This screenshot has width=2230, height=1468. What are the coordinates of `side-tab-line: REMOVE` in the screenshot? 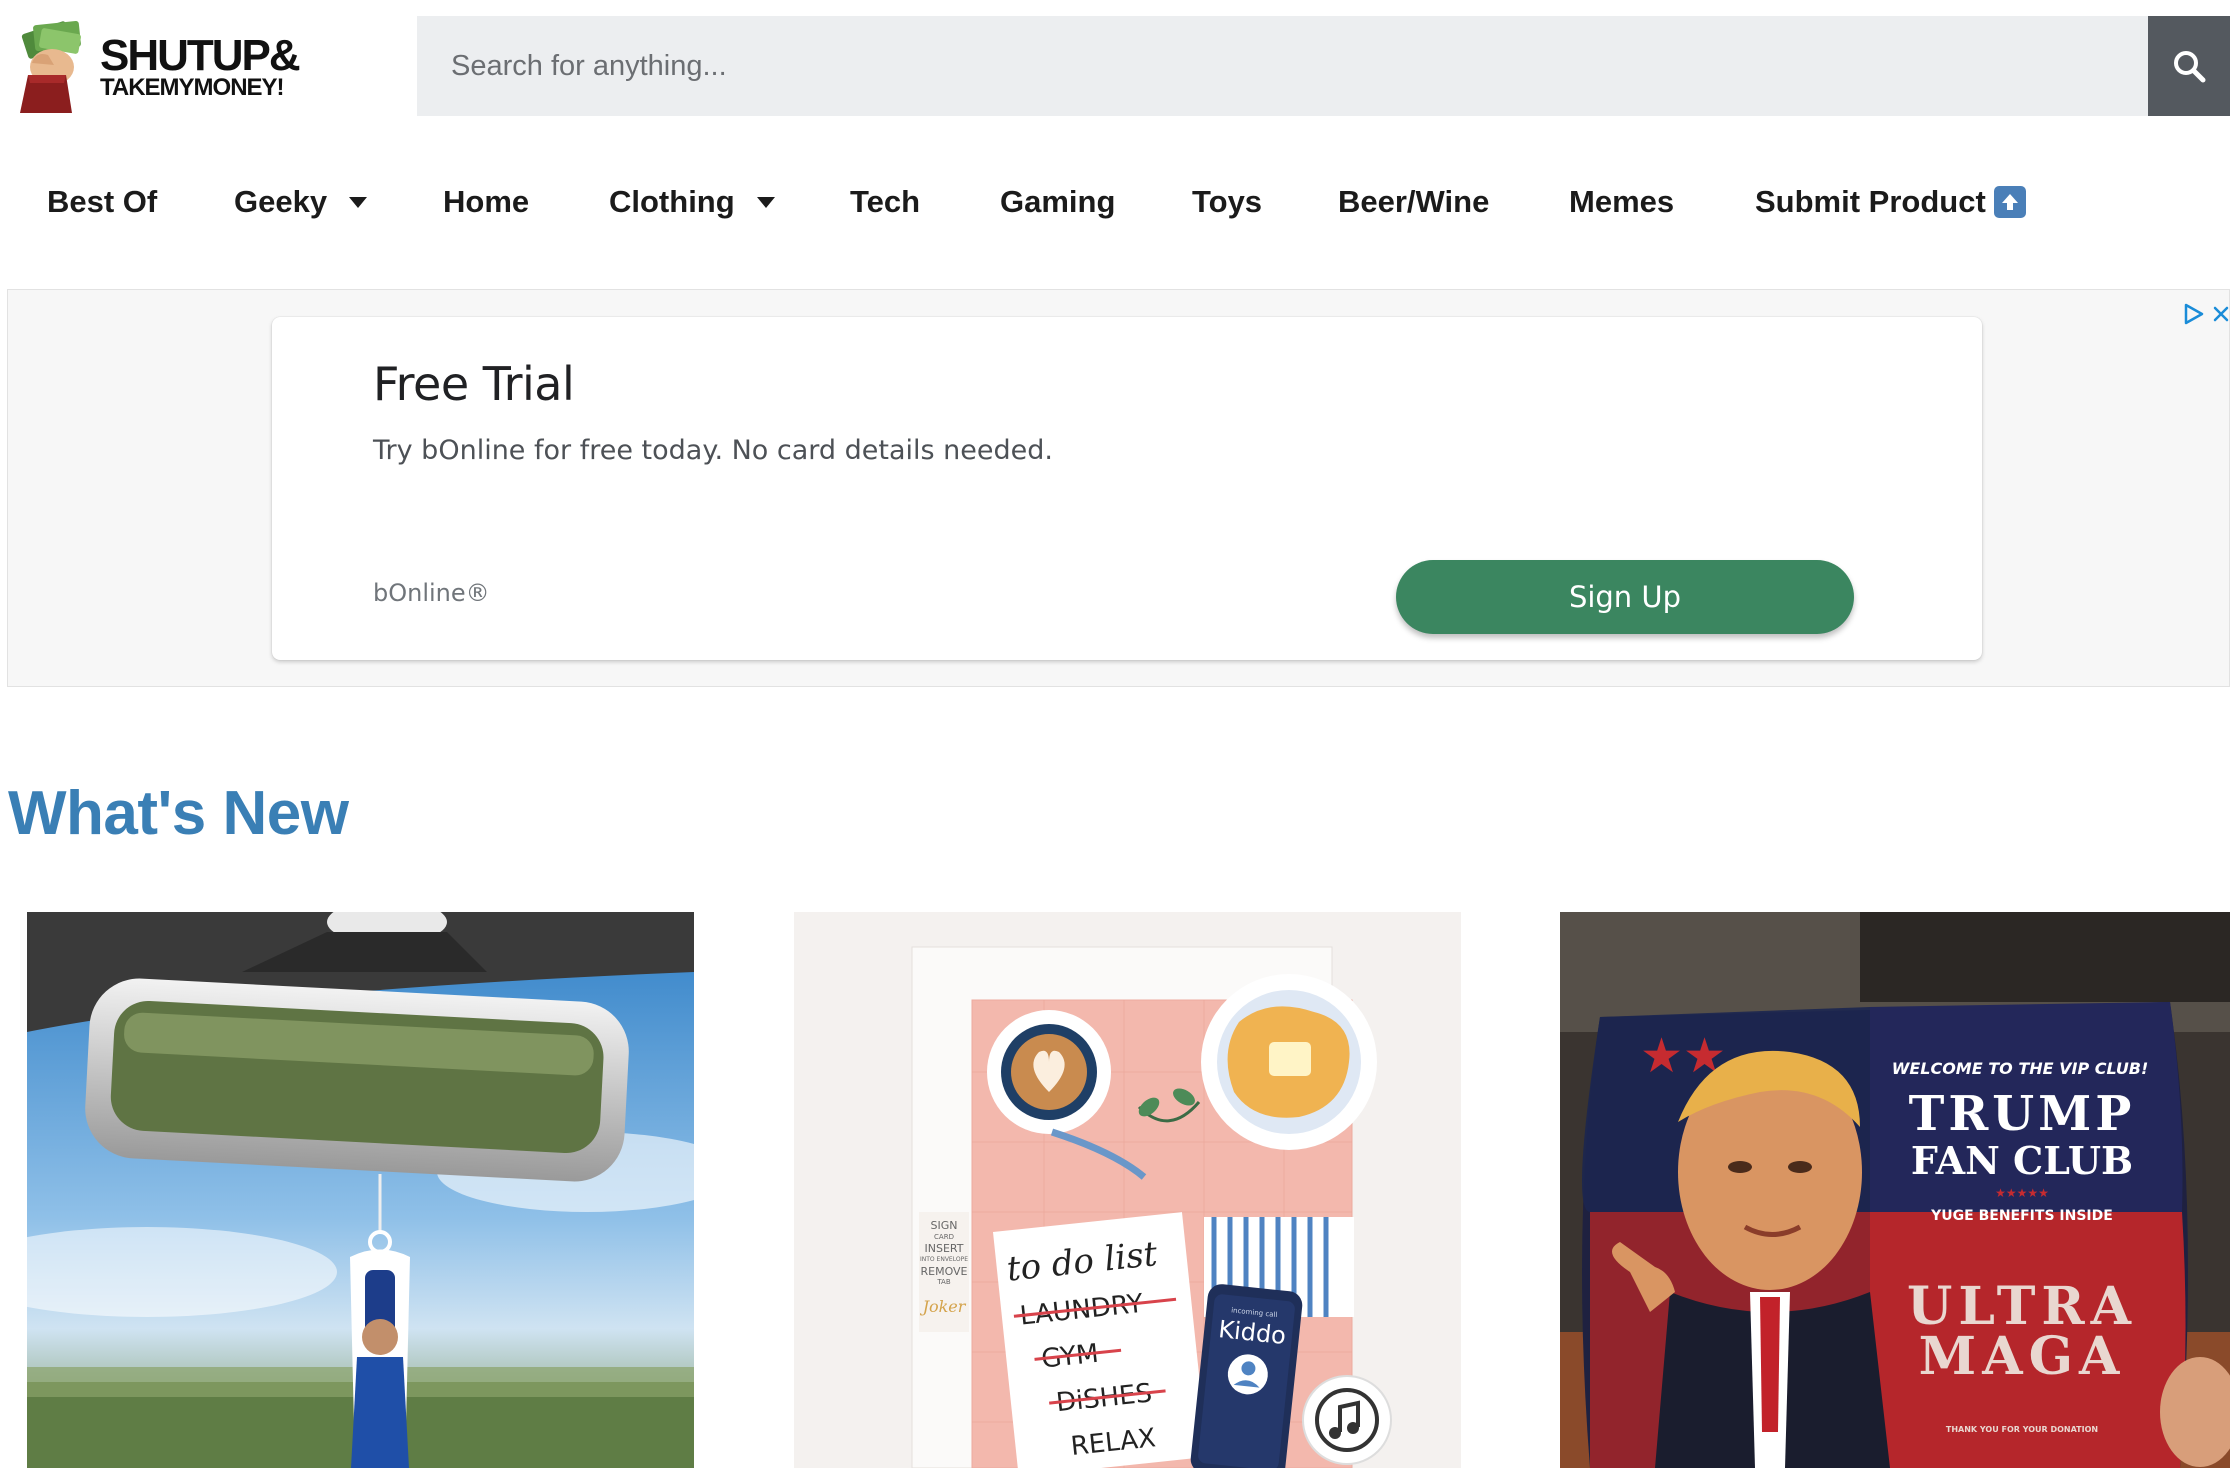 It's located at (943, 1271).